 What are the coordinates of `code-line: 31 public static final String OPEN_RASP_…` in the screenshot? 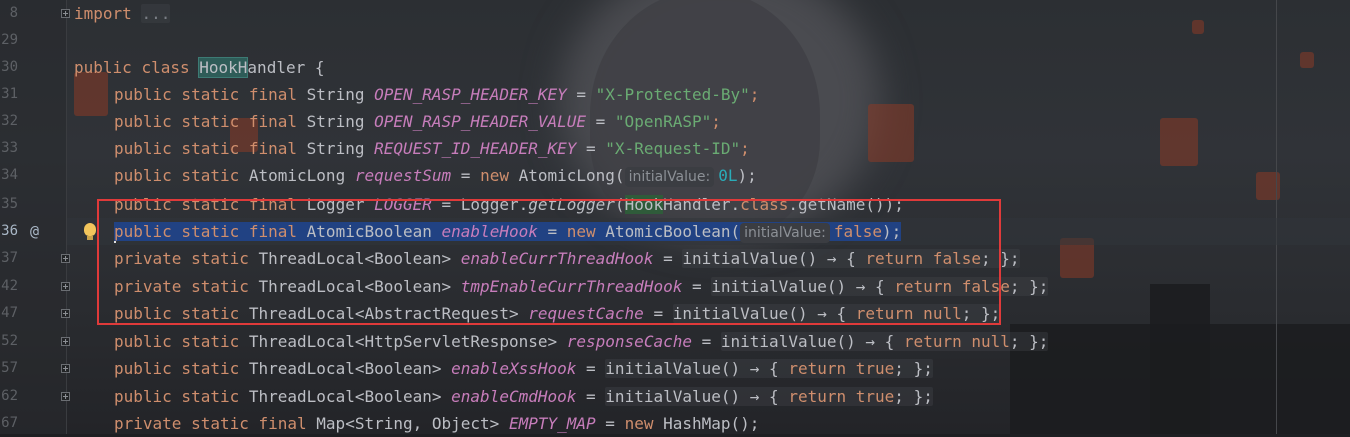 It's located at (675, 94).